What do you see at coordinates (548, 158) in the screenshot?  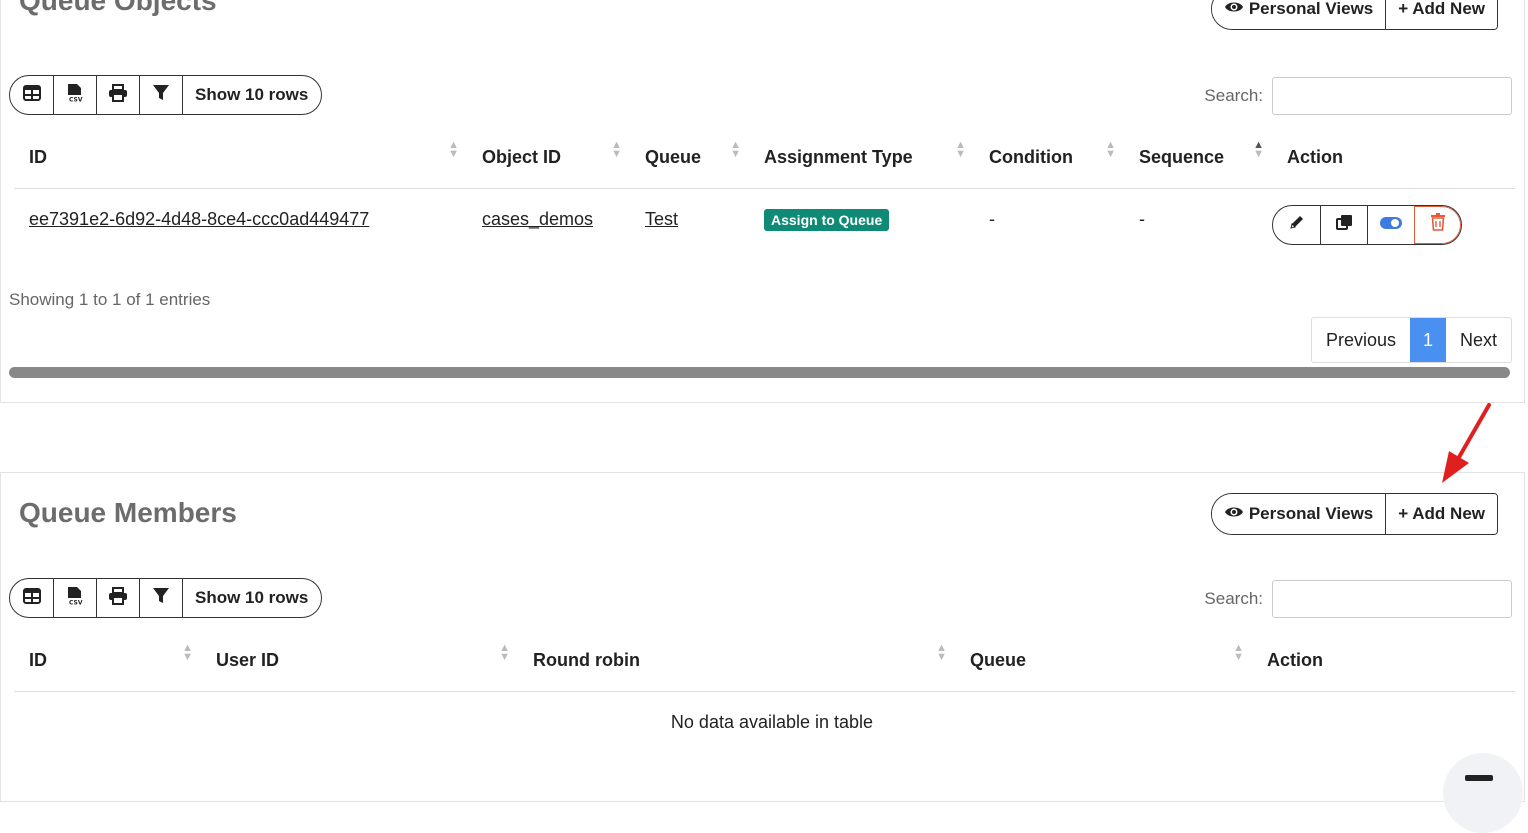 I see `column-header-object-id: Object ID ▲ ▼` at bounding box center [548, 158].